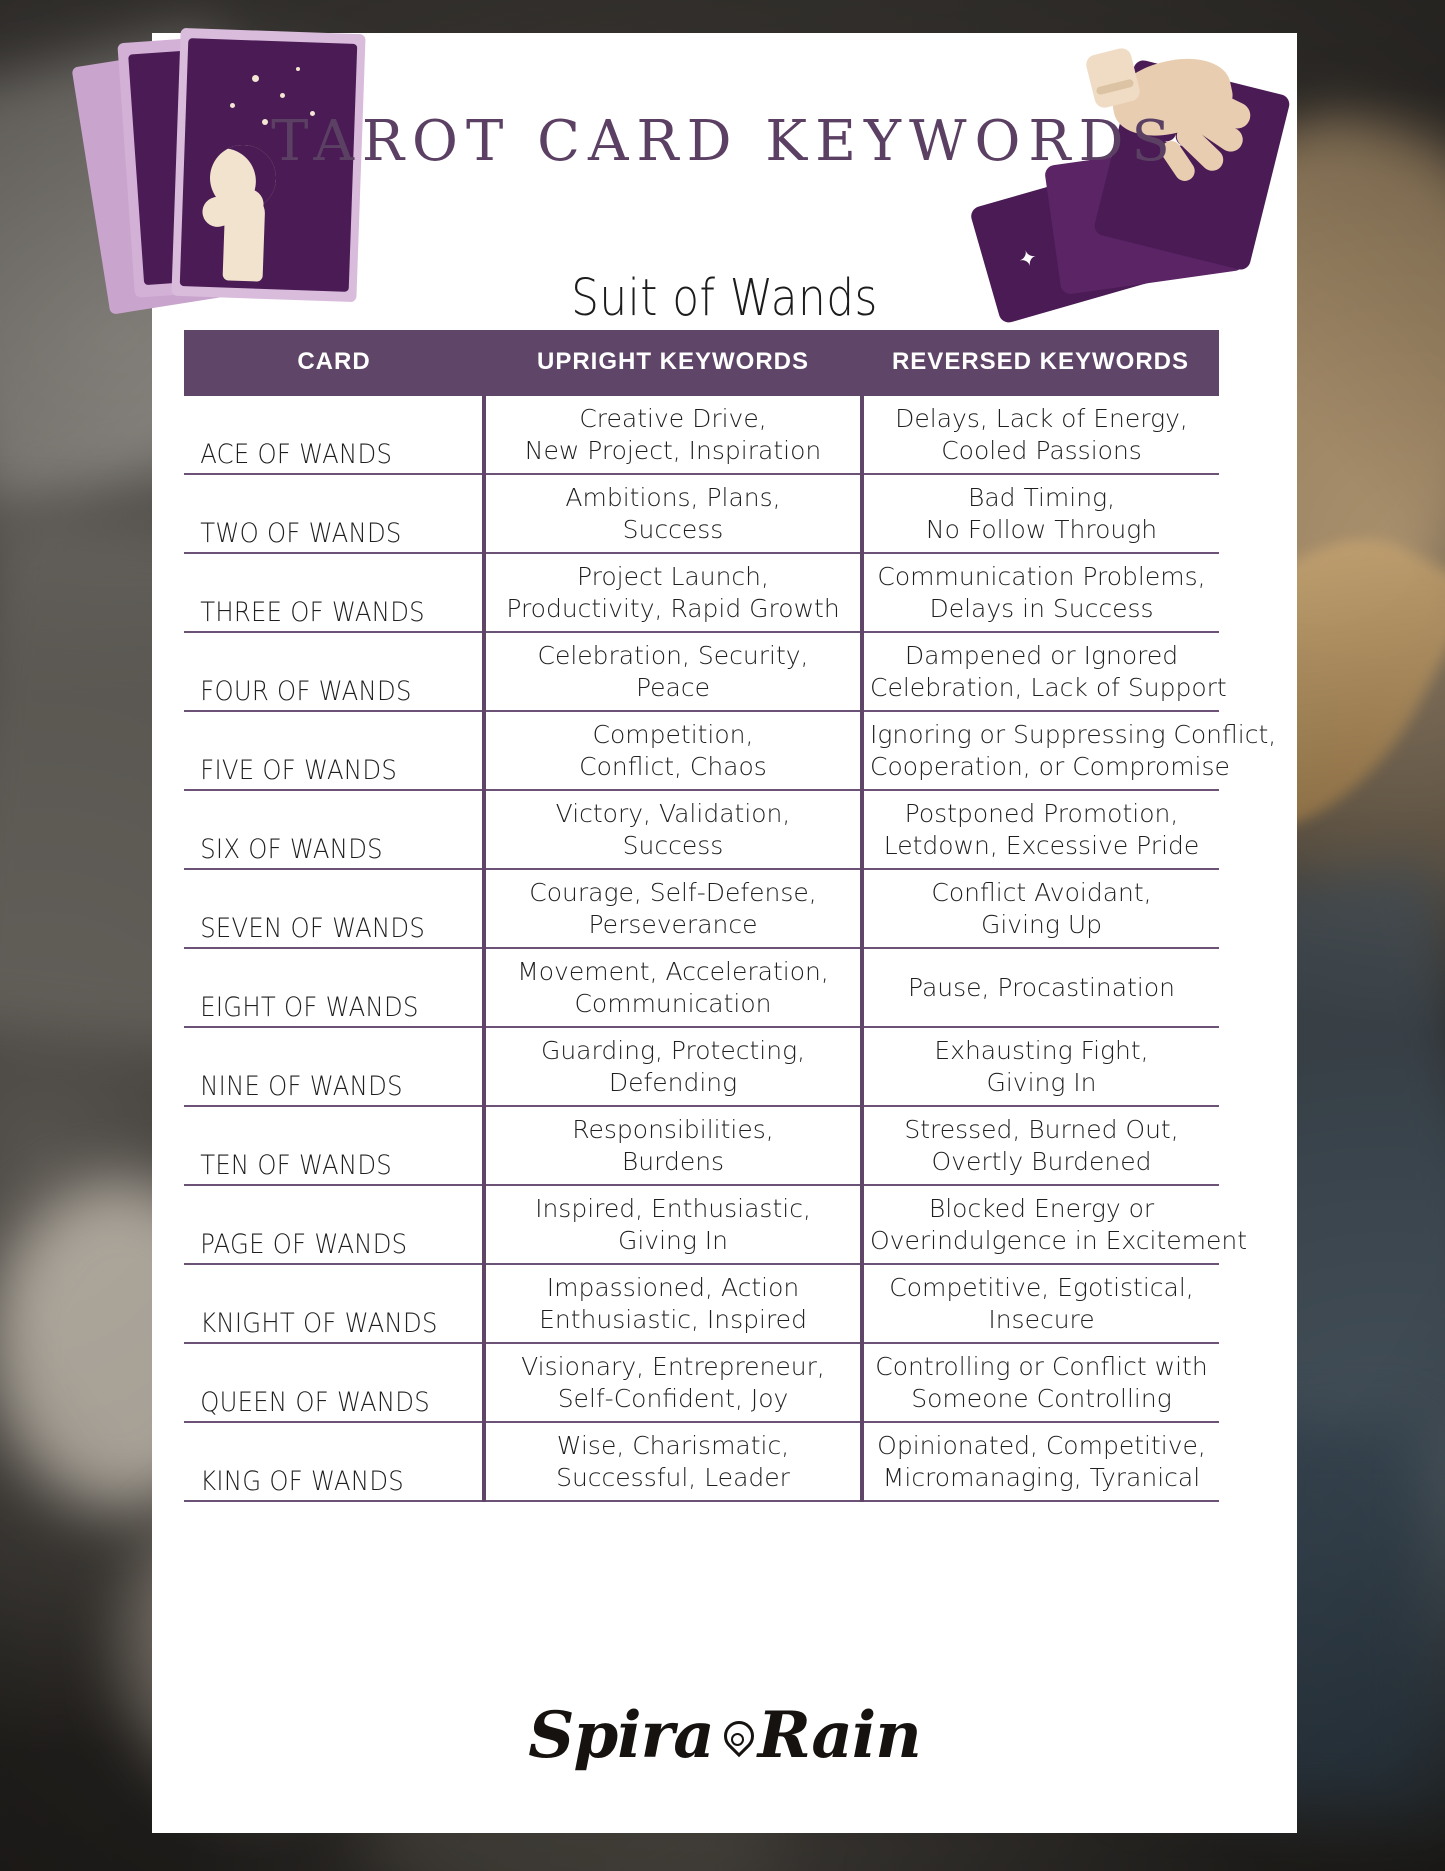 The height and width of the screenshot is (1871, 1445). I want to click on card-name-cell: TWO OF WANDS, so click(319, 514).